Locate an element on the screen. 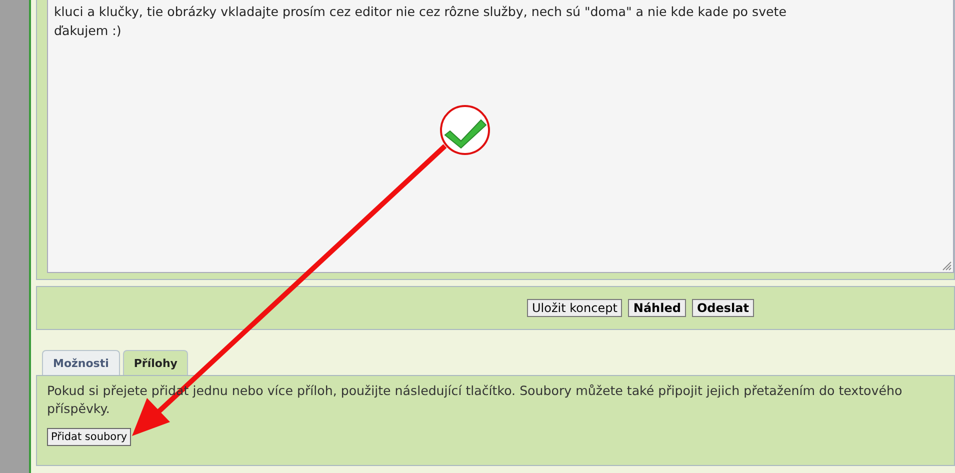 This screenshot has height=473, width=955. message-text-line: kluci a klučky, tie obrázky vkladajte prosím cez editor nie cez rôzne služby, nech sú "doma" a nie kde kade po svete is located at coordinates (420, 12).